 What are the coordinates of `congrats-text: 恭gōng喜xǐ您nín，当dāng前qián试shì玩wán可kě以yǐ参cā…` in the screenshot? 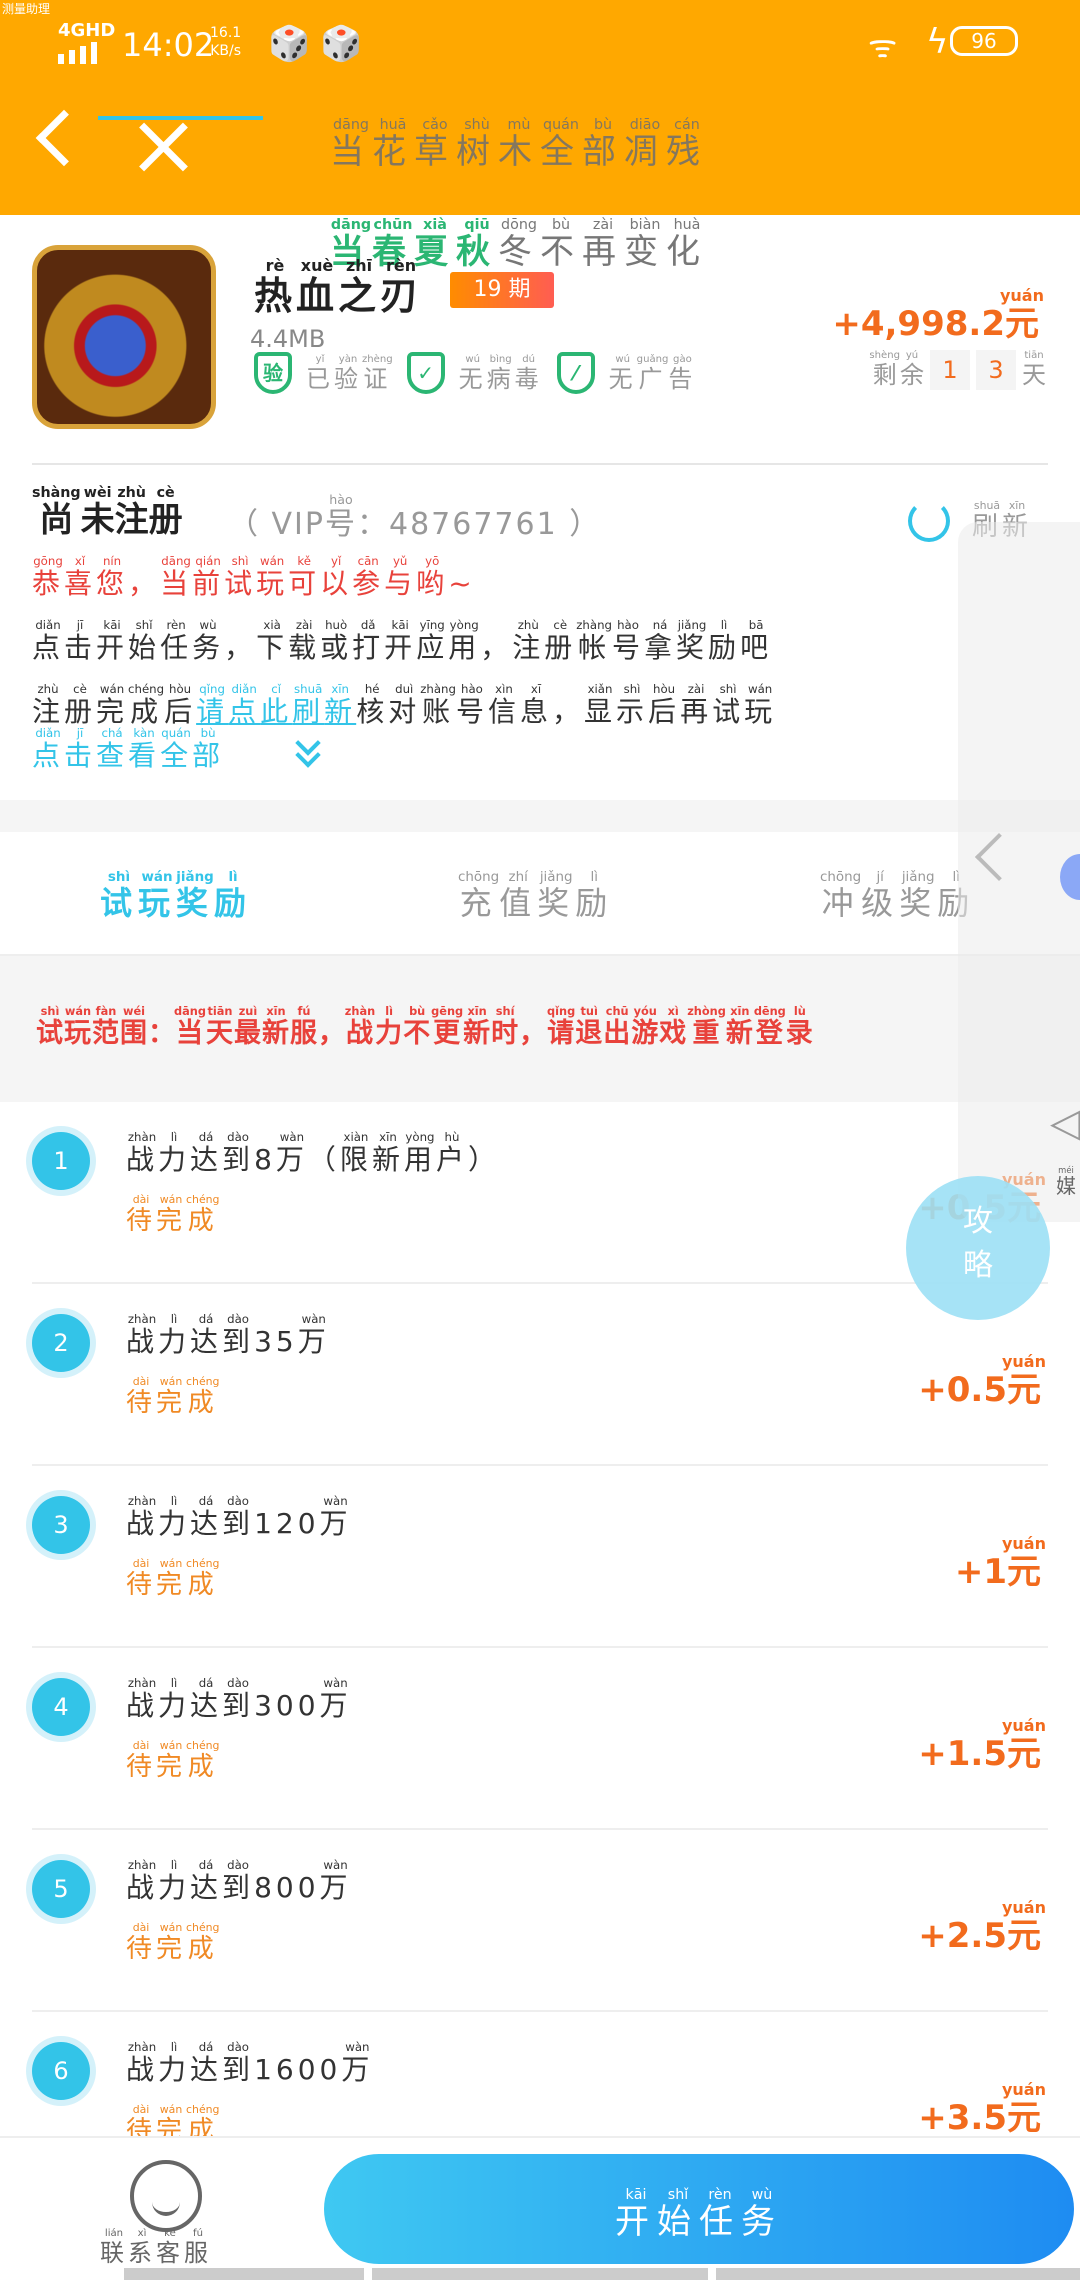 It's located at (254, 577).